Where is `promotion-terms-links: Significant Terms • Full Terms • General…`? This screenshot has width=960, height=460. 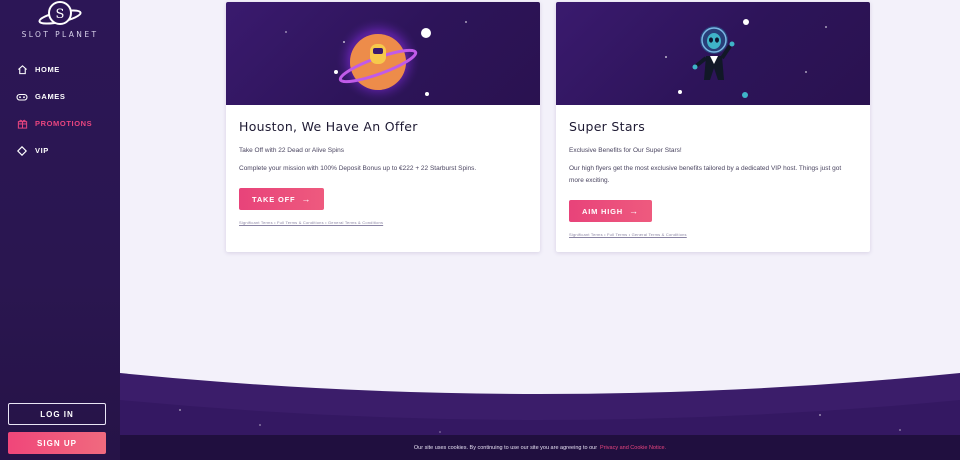 promotion-terms-links: Significant Terms • Full Terms • General… is located at coordinates (713, 234).